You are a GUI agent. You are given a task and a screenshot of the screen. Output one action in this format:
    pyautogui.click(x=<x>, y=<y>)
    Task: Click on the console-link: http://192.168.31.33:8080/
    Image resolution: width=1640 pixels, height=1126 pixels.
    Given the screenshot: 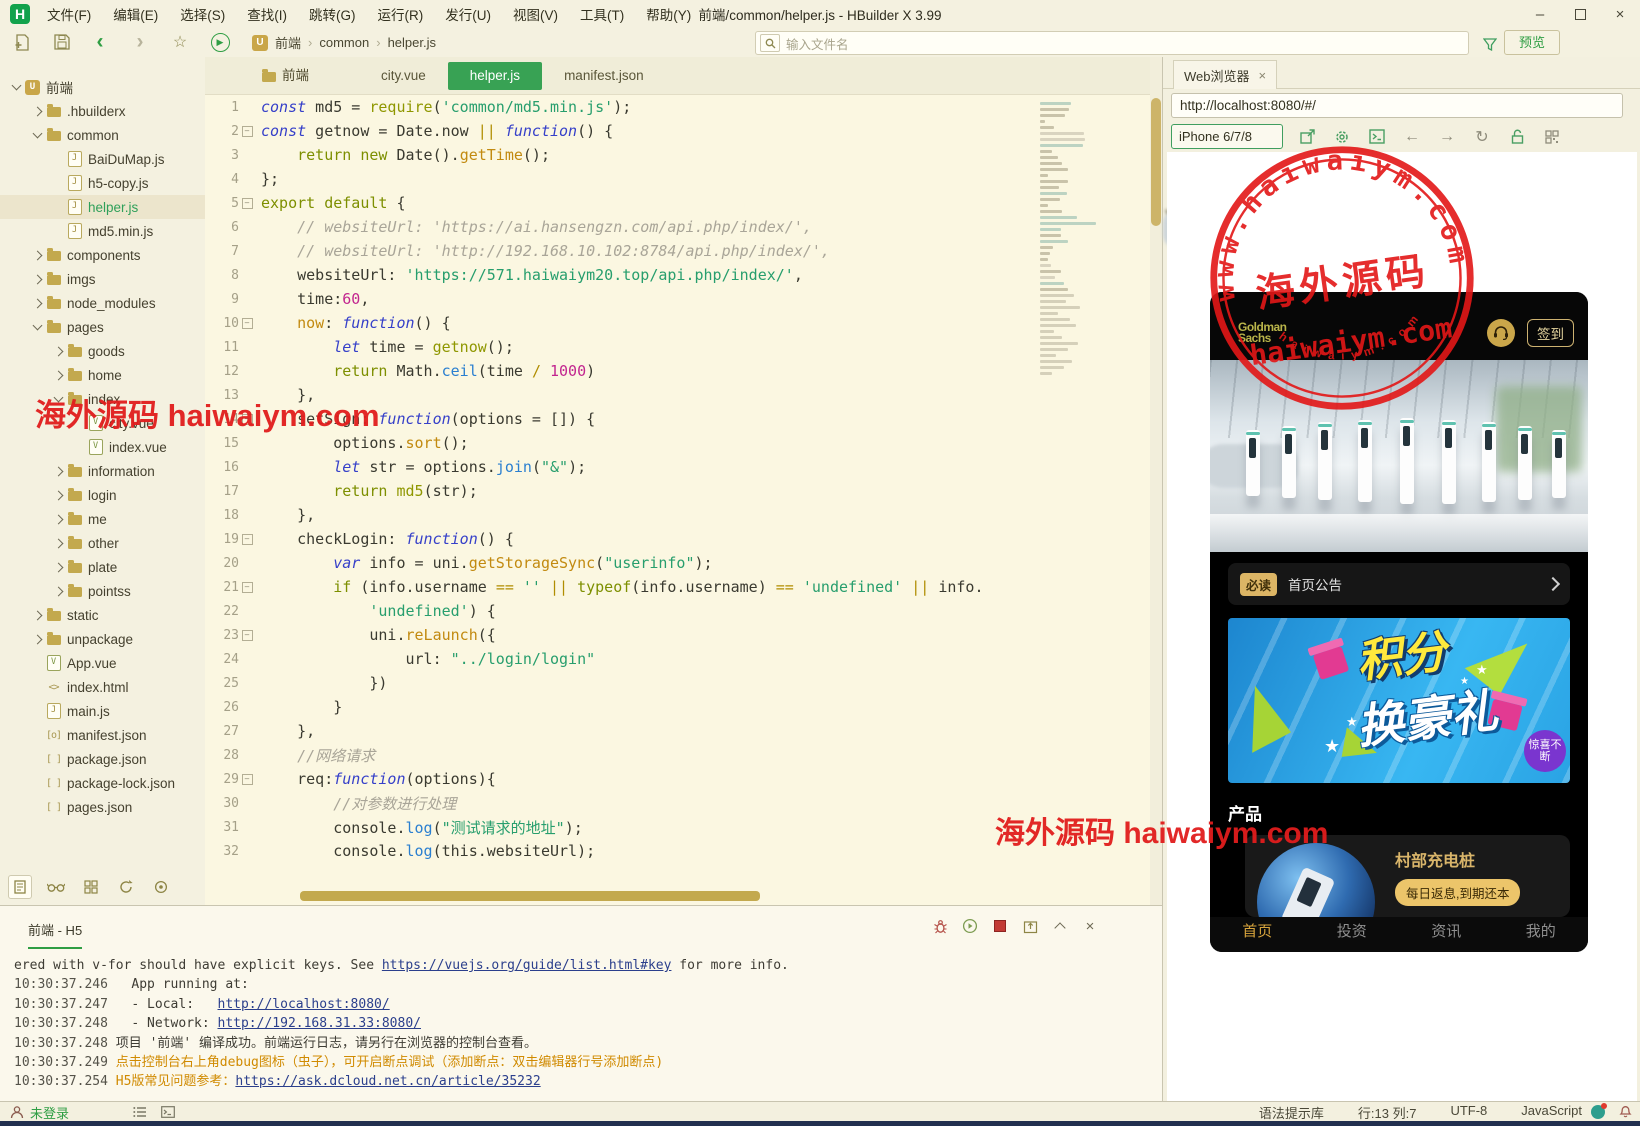 What is the action you would take?
    pyautogui.click(x=320, y=1023)
    